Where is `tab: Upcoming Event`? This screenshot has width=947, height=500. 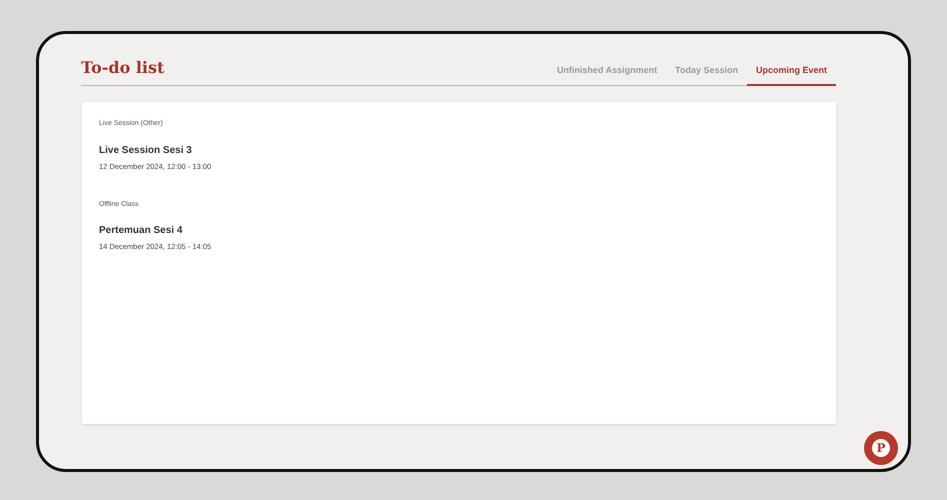 tab: Upcoming Event is located at coordinates (791, 75).